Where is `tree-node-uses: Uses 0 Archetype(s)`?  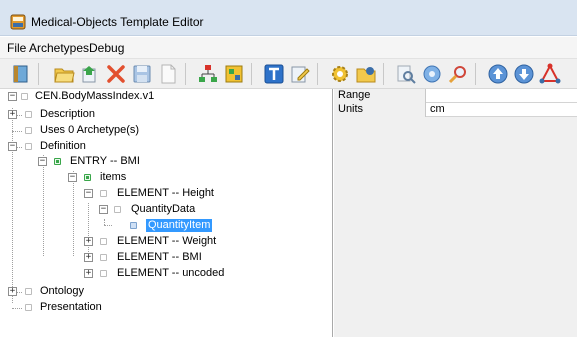
tree-node-uses: Uses 0 Archetype(s) is located at coordinates (89, 130).